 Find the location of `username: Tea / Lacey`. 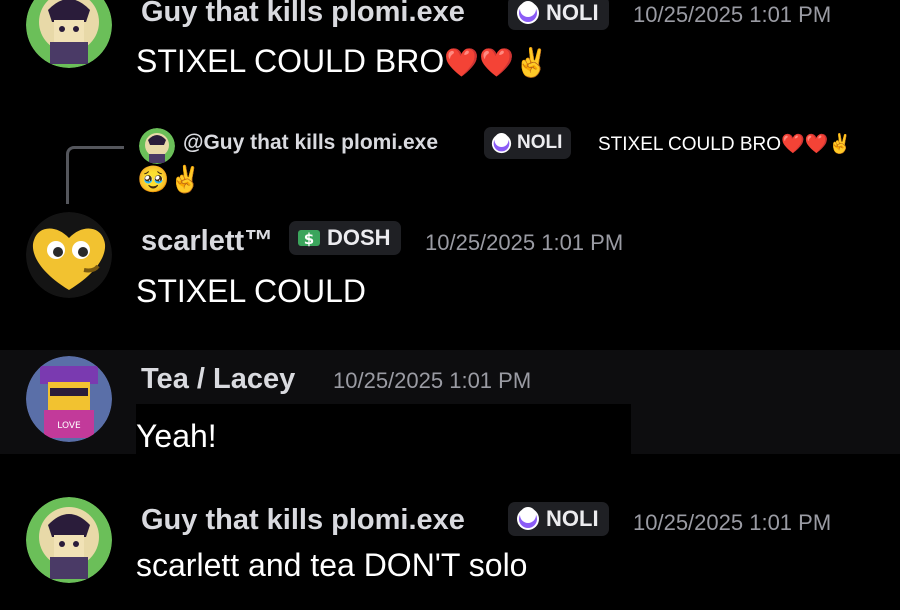

username: Tea / Lacey is located at coordinates (218, 379).